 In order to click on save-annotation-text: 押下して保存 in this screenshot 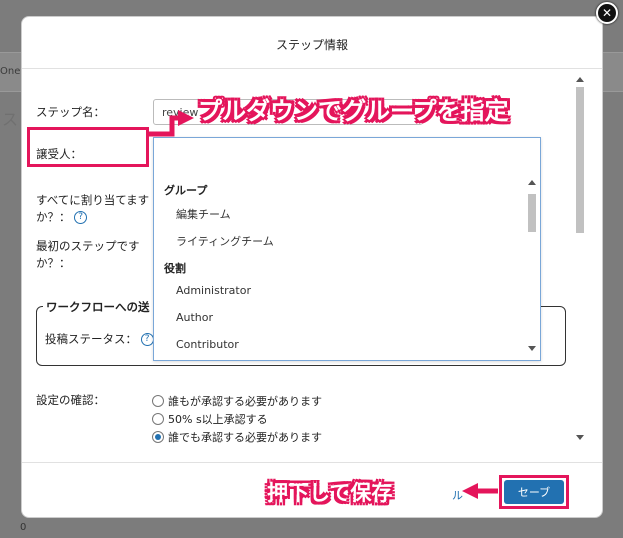, I will do `click(330, 493)`.